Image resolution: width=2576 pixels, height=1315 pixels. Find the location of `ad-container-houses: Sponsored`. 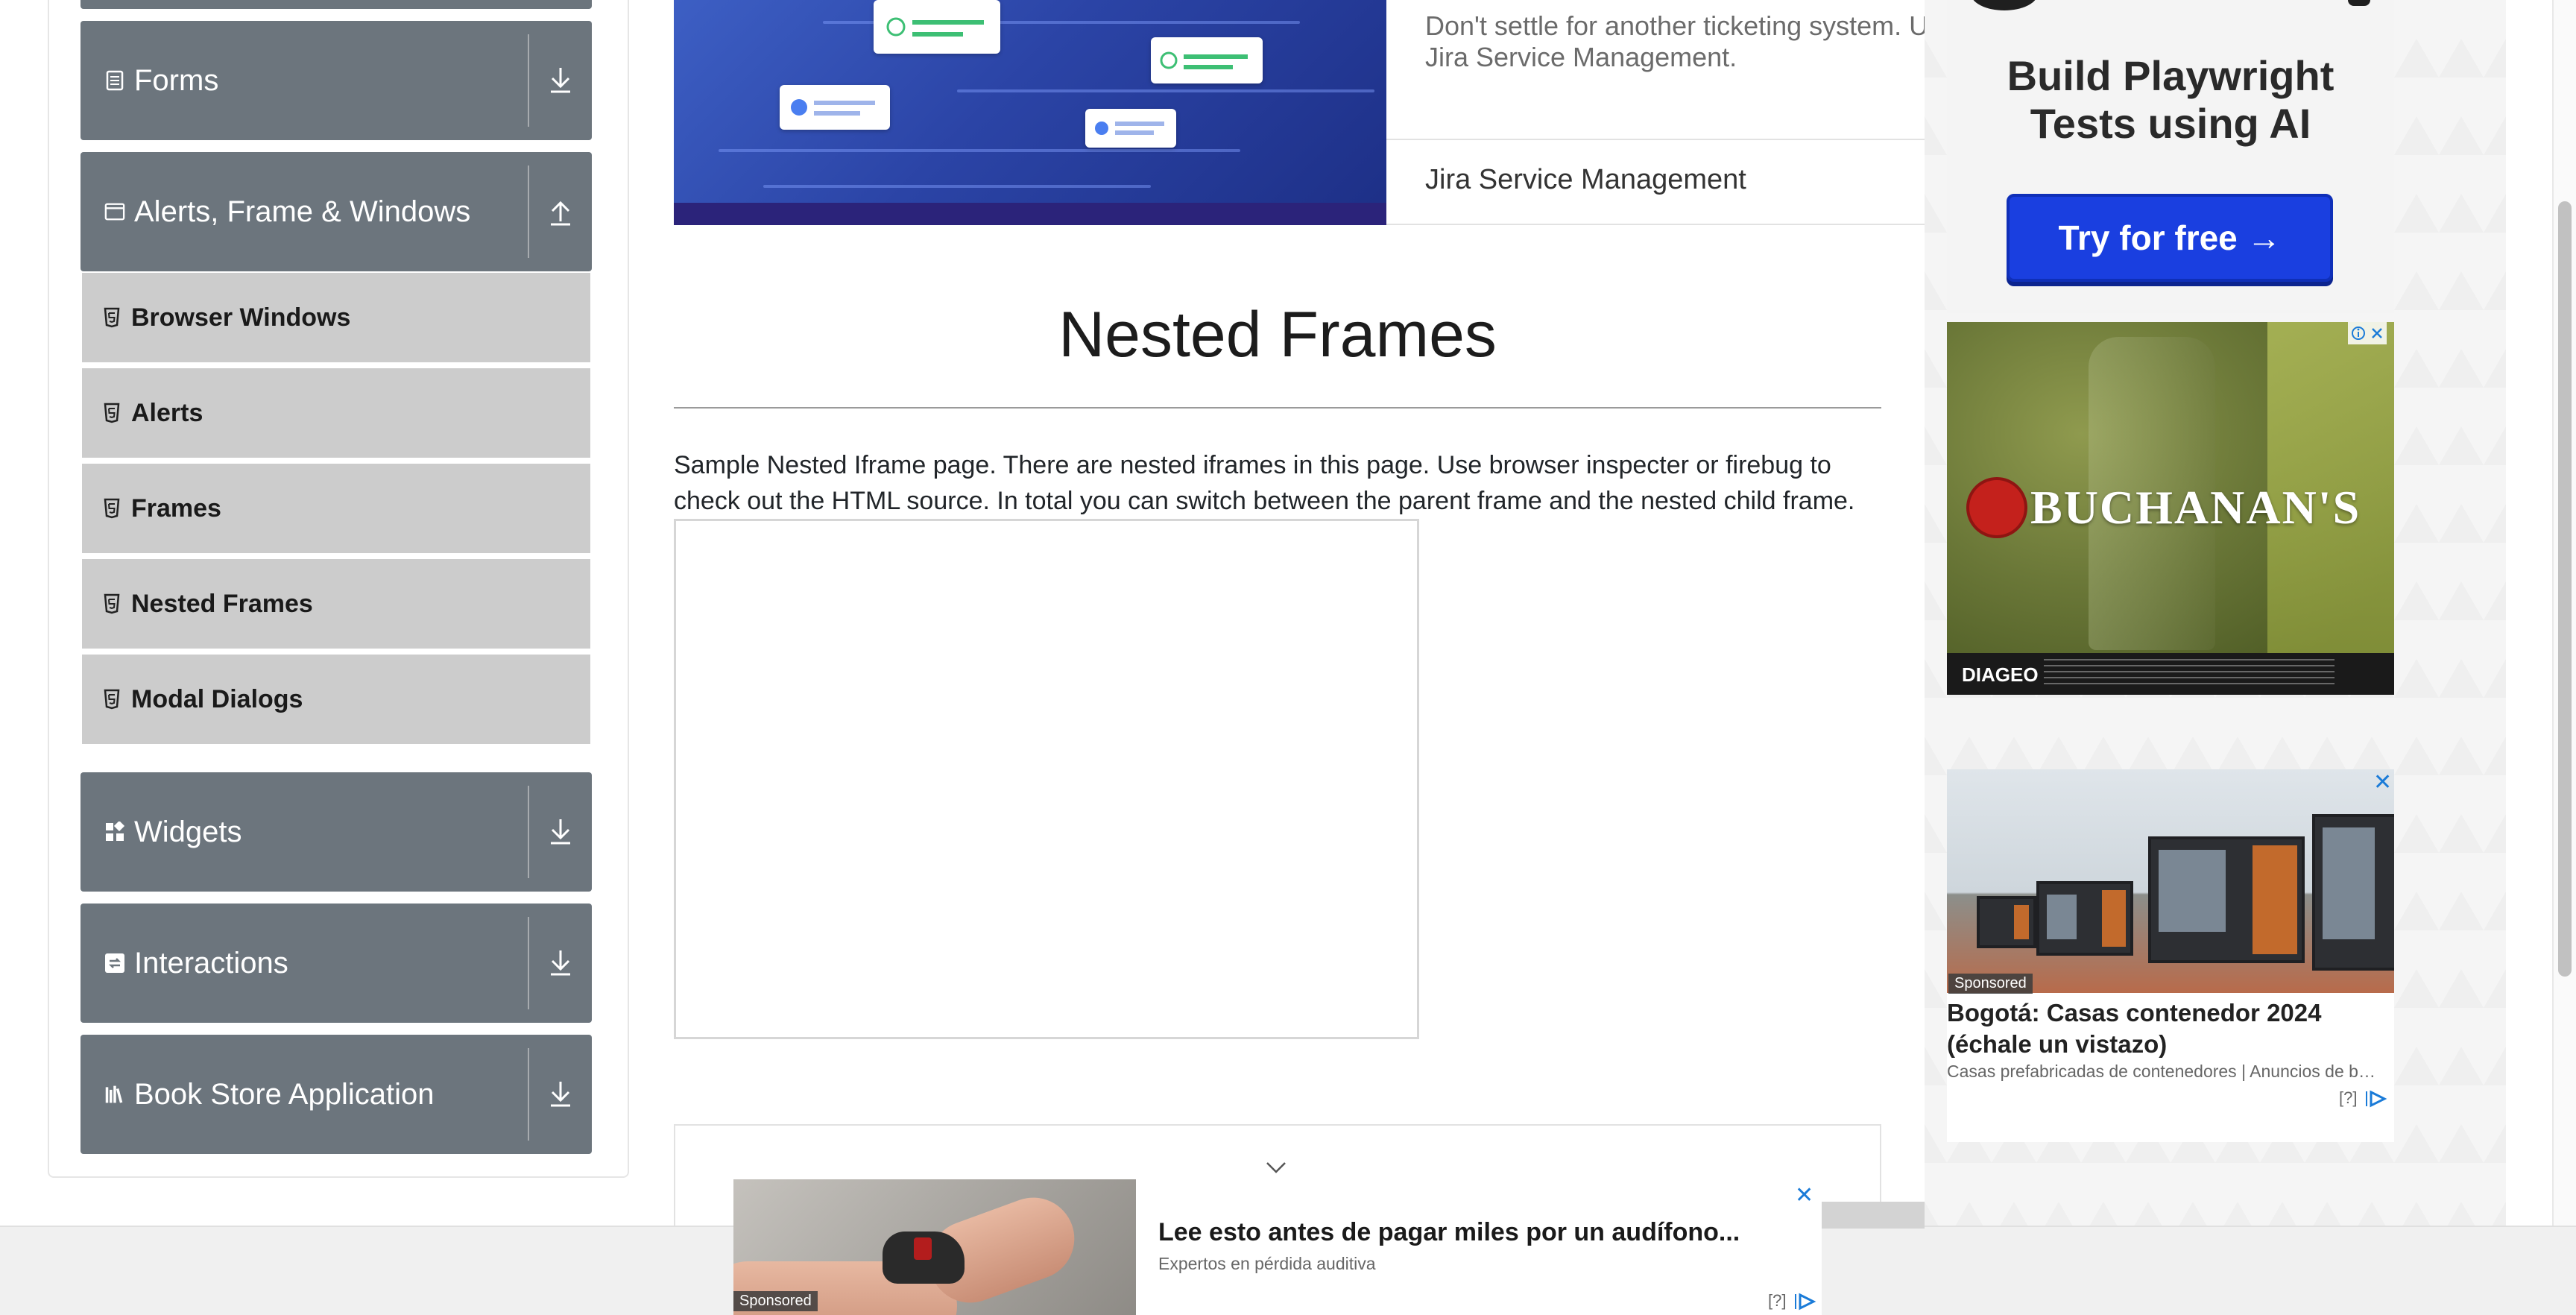

ad-container-houses: Sponsored is located at coordinates (2170, 956).